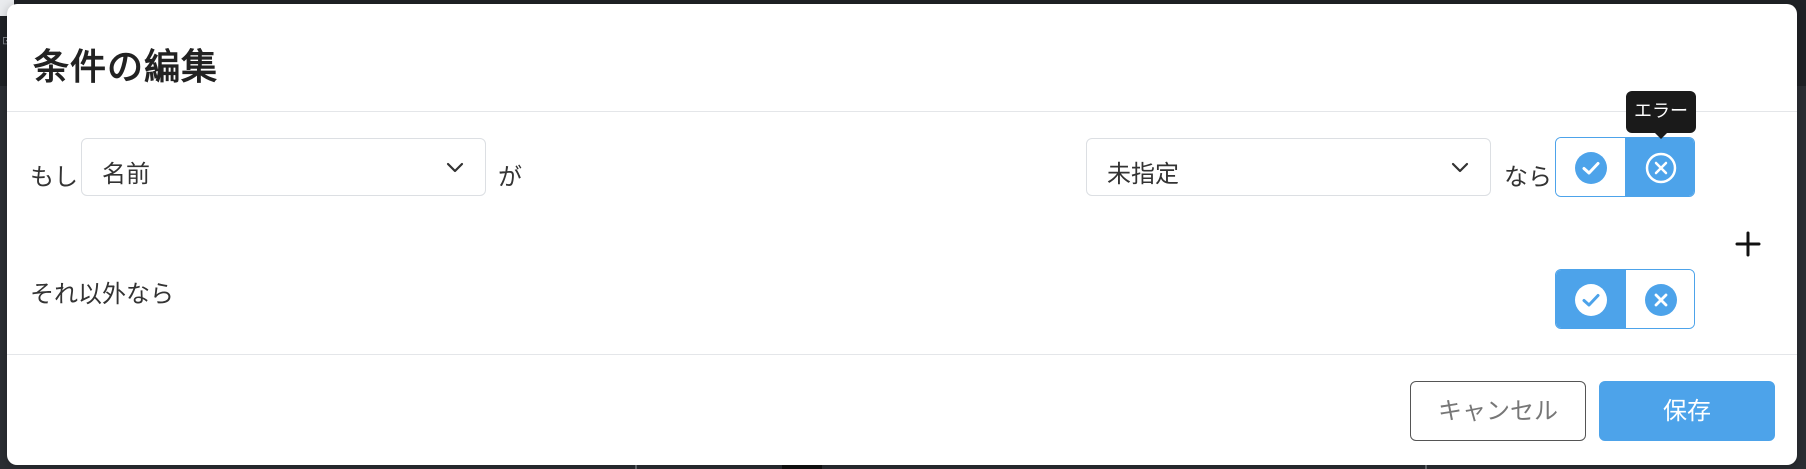  I want to click on footer-divider, so click(902, 354).